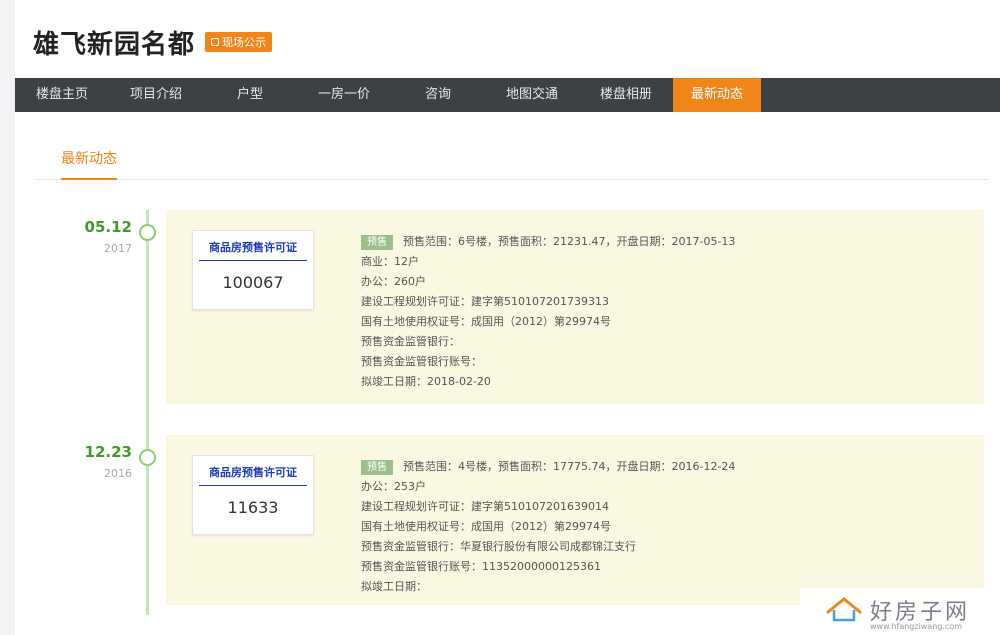 This screenshot has height=635, width=1000. I want to click on info-line: 预售 预售范围：6号楼，预售面积：21231.47，开盘日期：2017-05-13, so click(661, 242).